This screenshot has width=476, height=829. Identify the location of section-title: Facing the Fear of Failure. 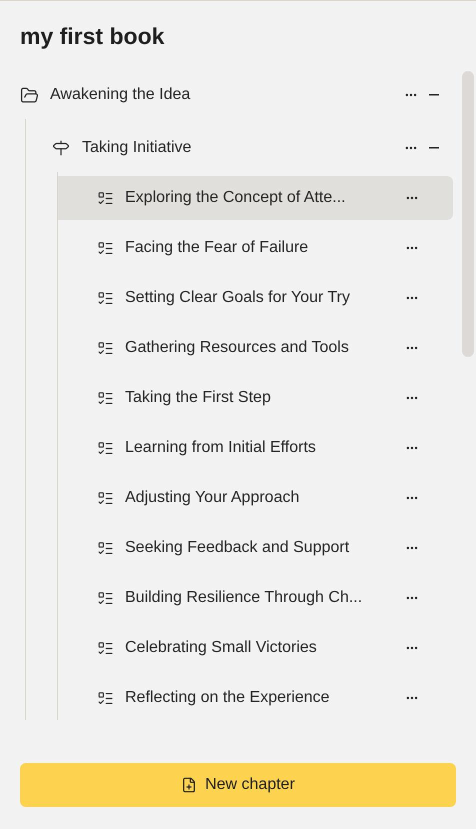
(216, 248).